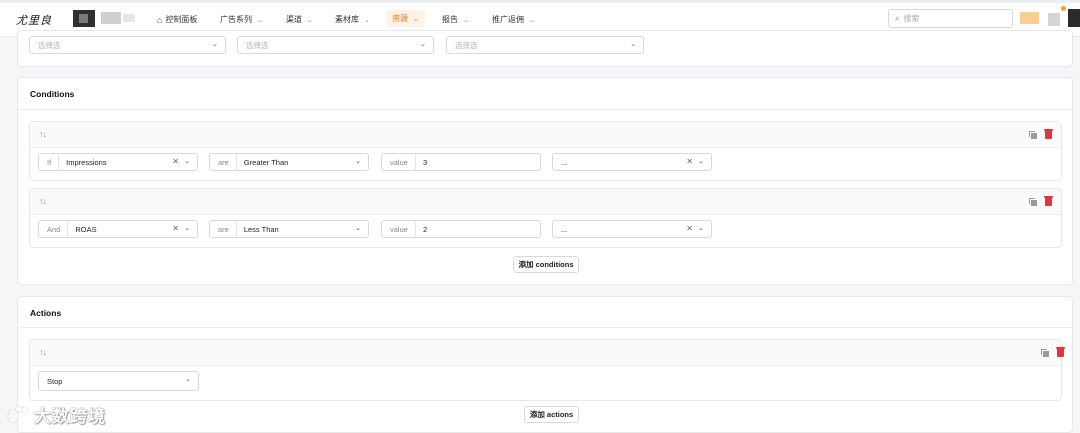 The image size is (1080, 433). What do you see at coordinates (86, 162) in the screenshot?
I see `metric-value: Impressions` at bounding box center [86, 162].